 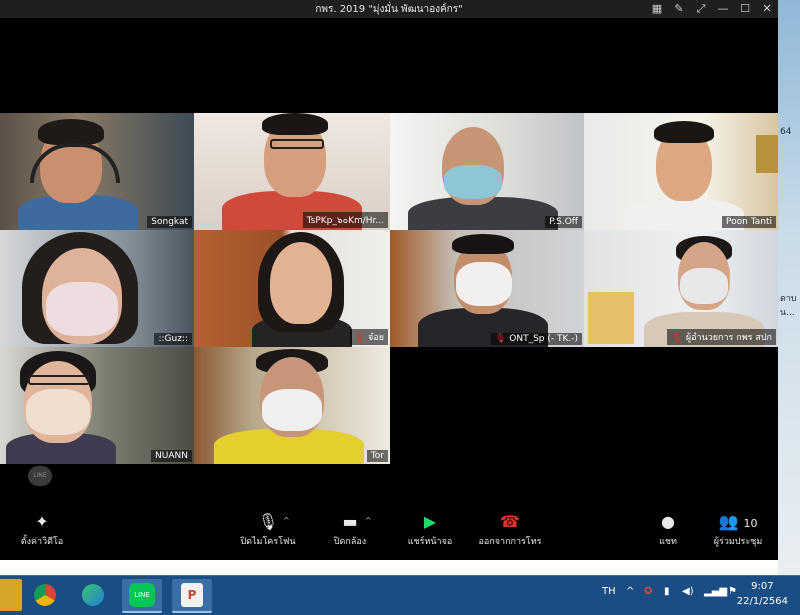 What do you see at coordinates (97, 405) in the screenshot?
I see `video-tile: NUANN` at bounding box center [97, 405].